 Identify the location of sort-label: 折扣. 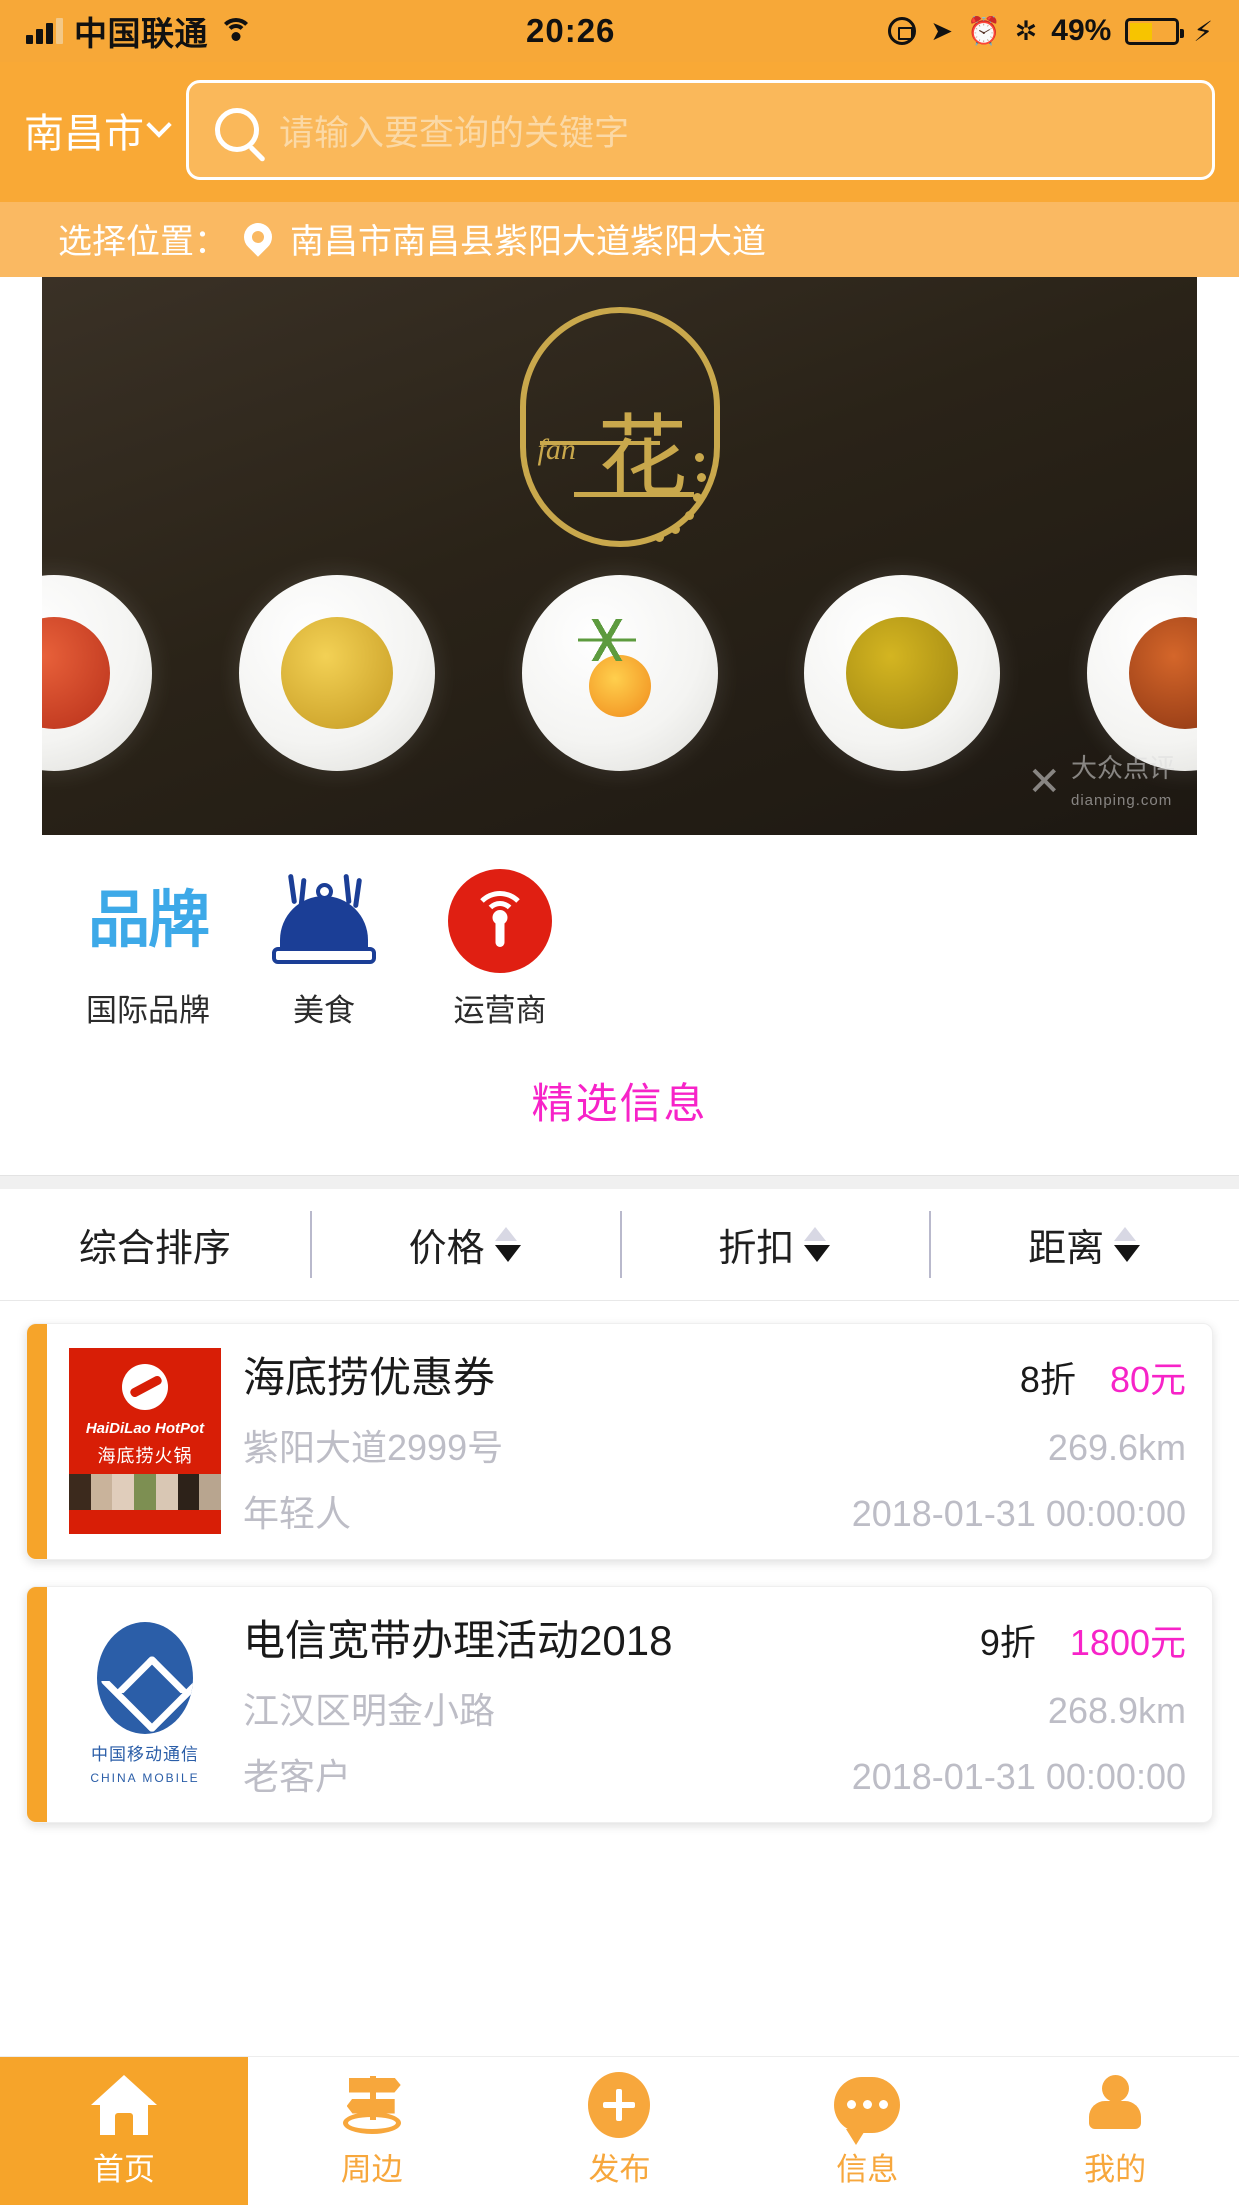
(756, 1249).